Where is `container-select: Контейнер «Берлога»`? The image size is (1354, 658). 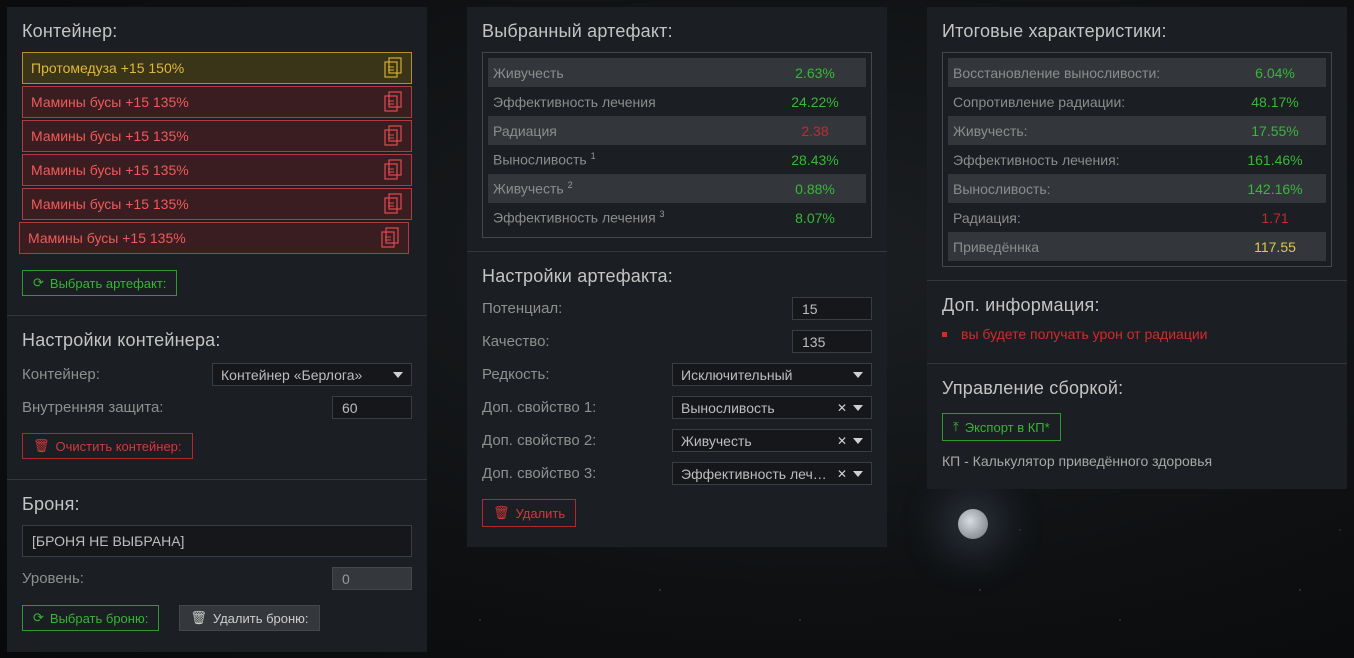
container-select: Контейнер «Берлога» is located at coordinates (312, 374).